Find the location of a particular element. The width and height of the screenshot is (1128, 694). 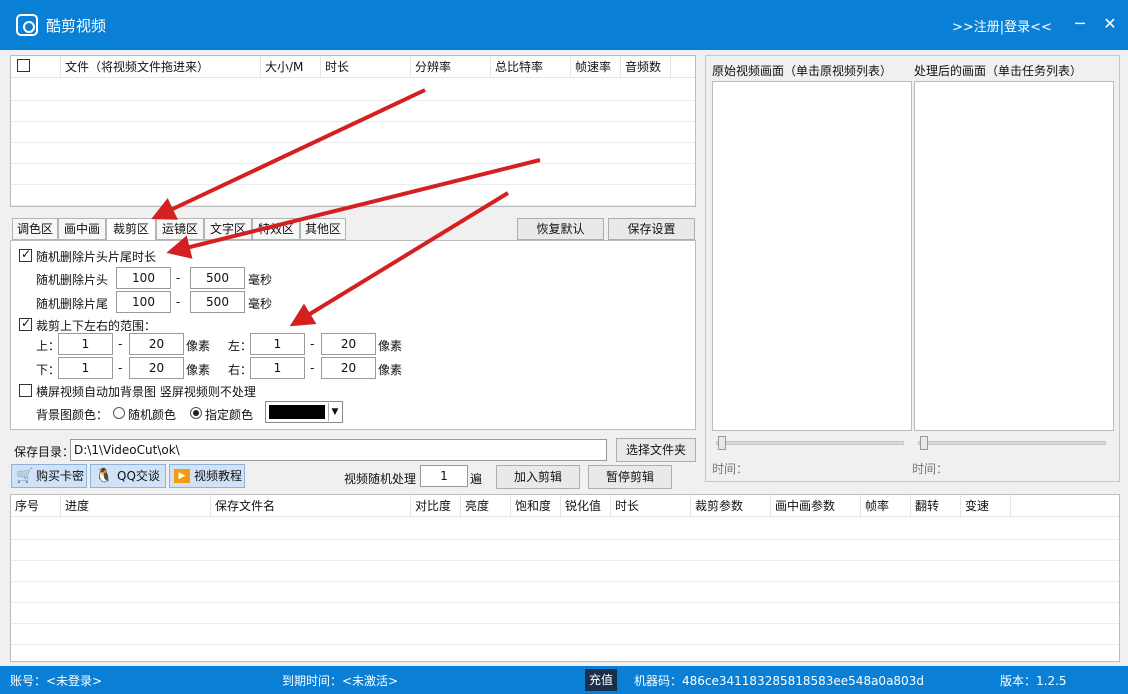

annotation-arrows is located at coordinates (346, 207).